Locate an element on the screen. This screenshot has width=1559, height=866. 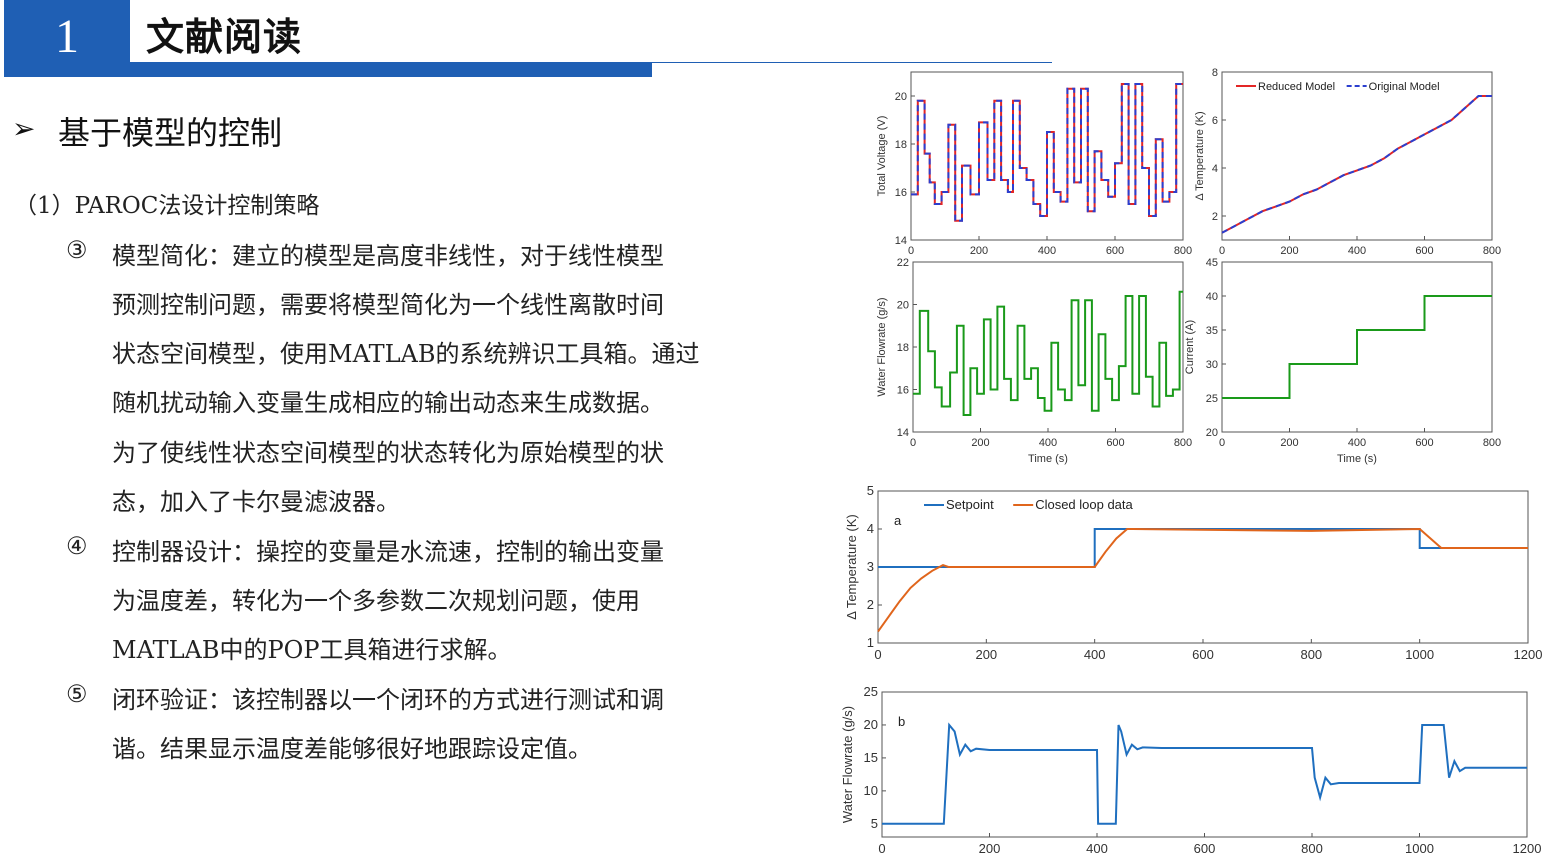
x-axis-label: Time (s) is located at coordinates (1357, 459).